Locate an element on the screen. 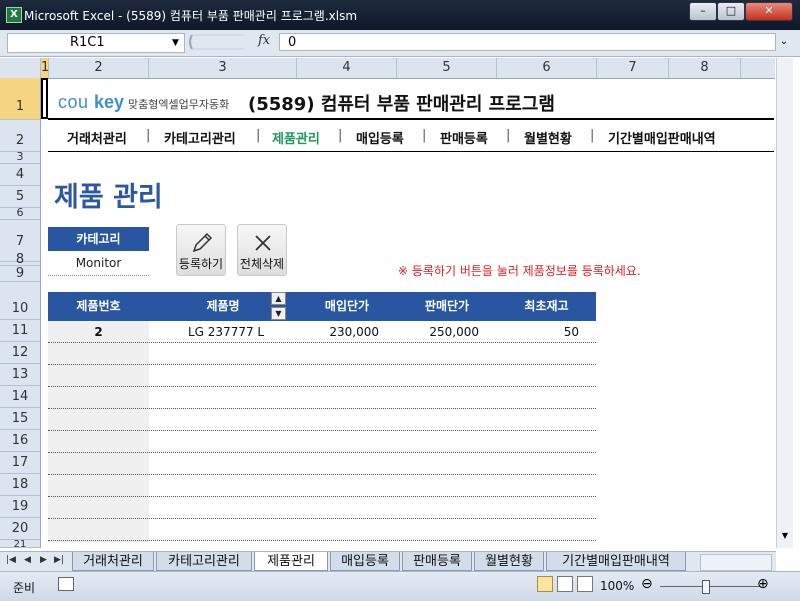 This screenshot has width=800, height=601. sheet-tab: 기간별매입판매내역 is located at coordinates (616, 561).